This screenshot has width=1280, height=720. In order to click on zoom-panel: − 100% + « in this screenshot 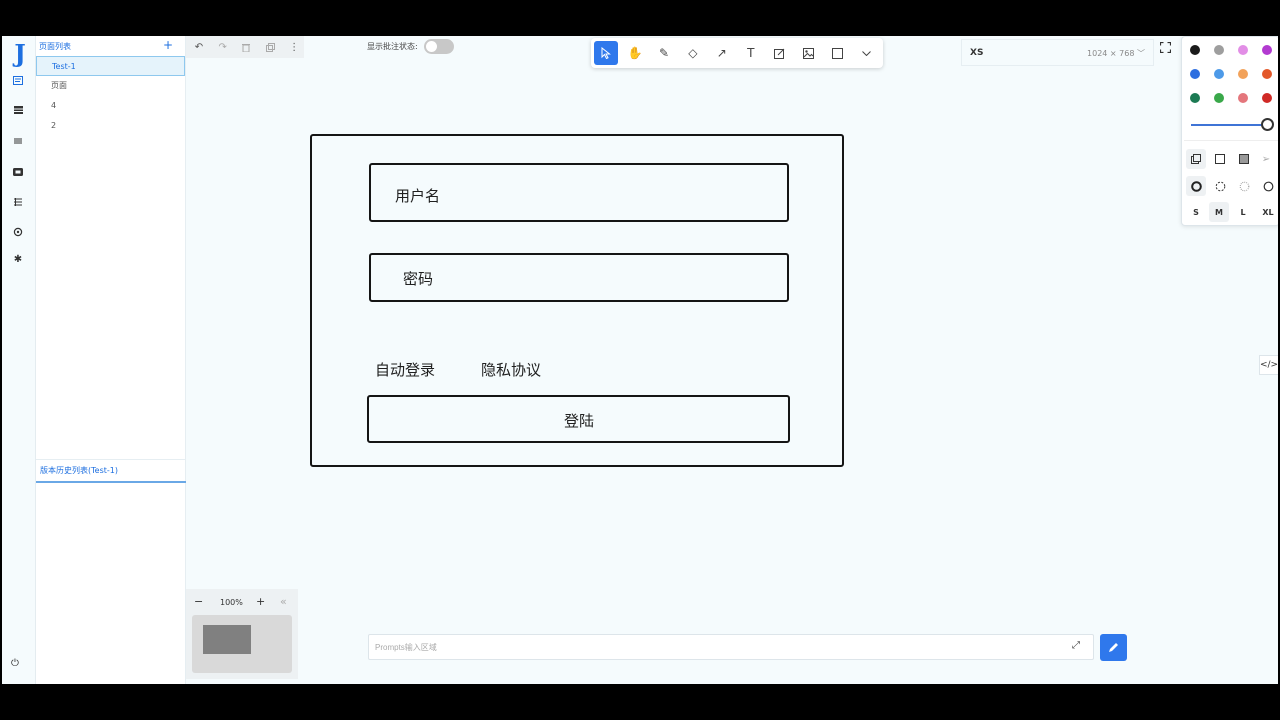, I will do `click(242, 634)`.